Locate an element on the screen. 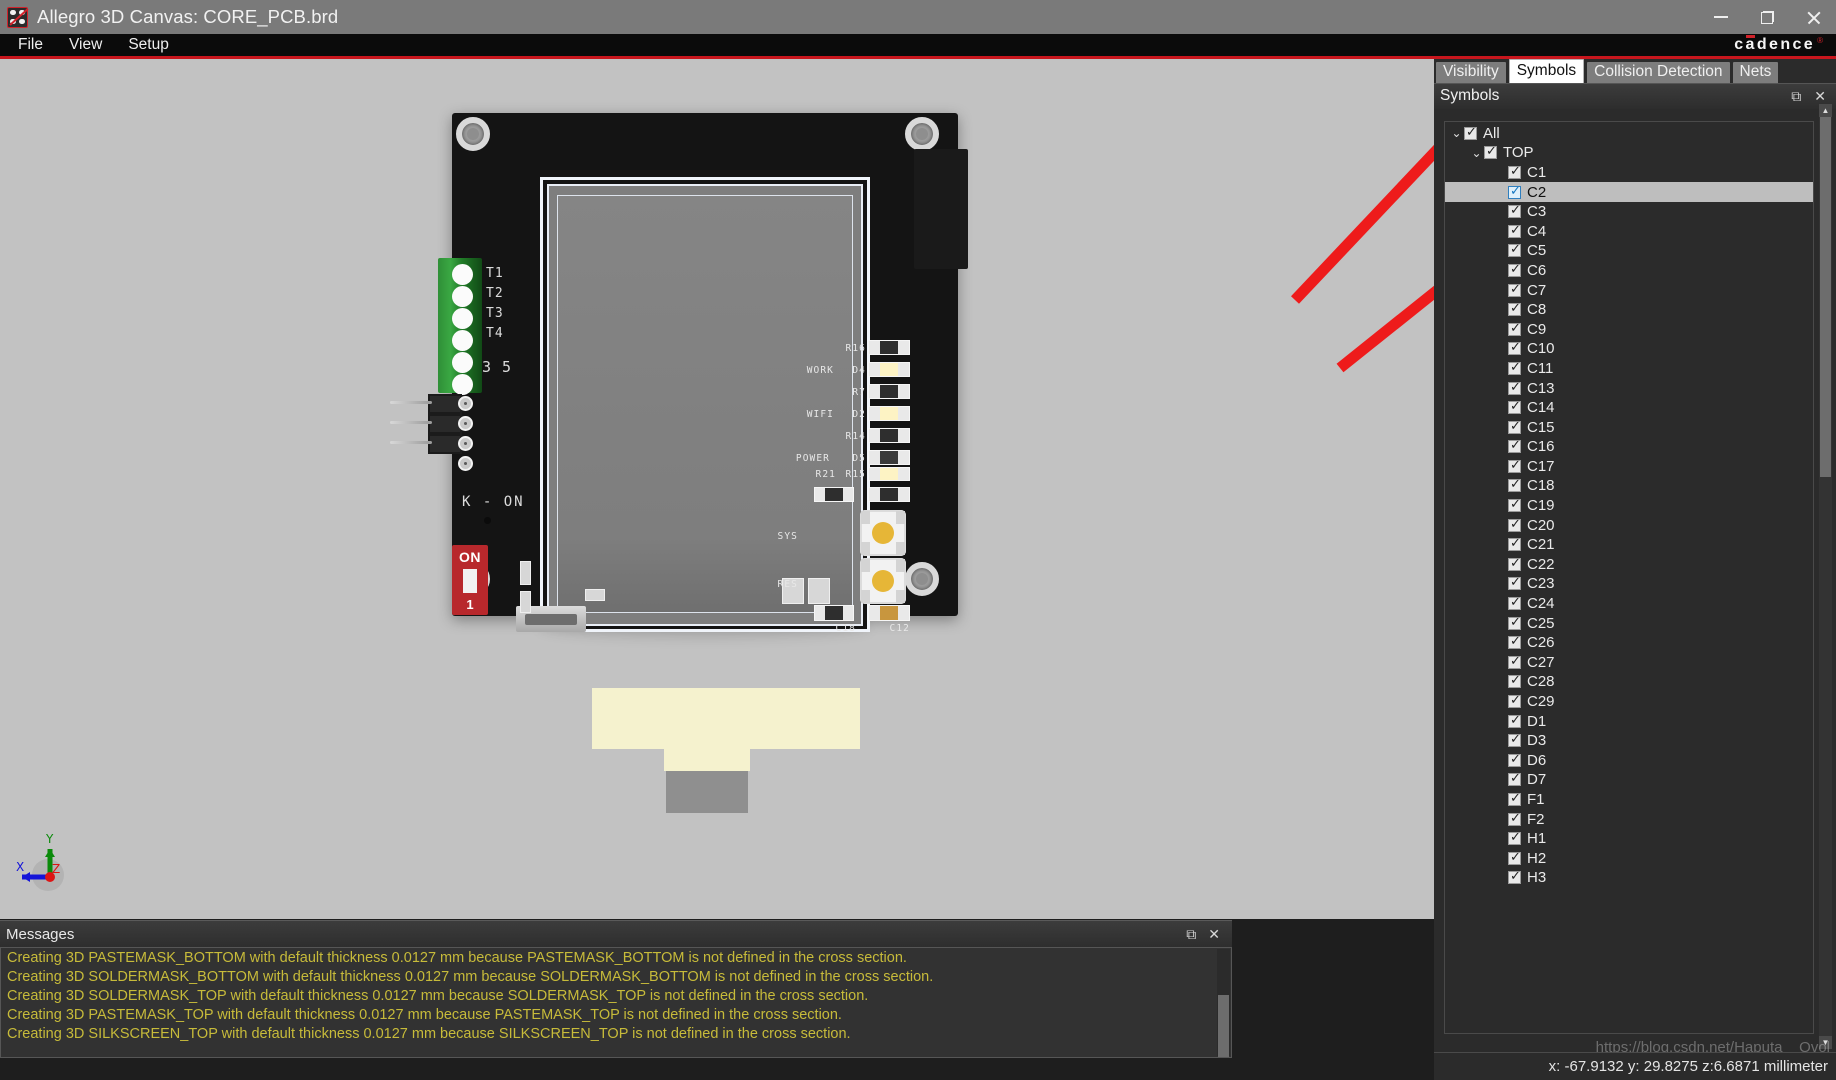 The image size is (1836, 1080). tree-item-c9: C9 is located at coordinates (1629, 329).